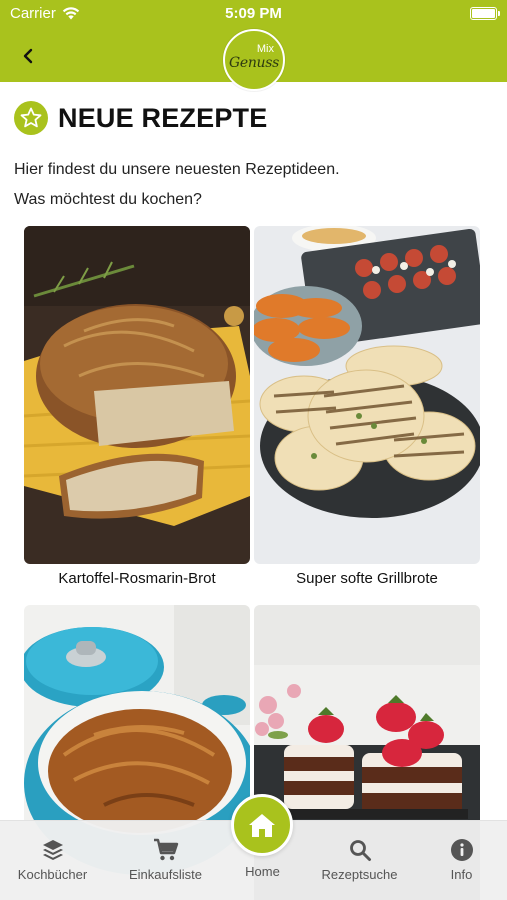 The height and width of the screenshot is (900, 507). Describe the element at coordinates (52, 874) in the screenshot. I see `tab-label: Kochbücher` at that location.